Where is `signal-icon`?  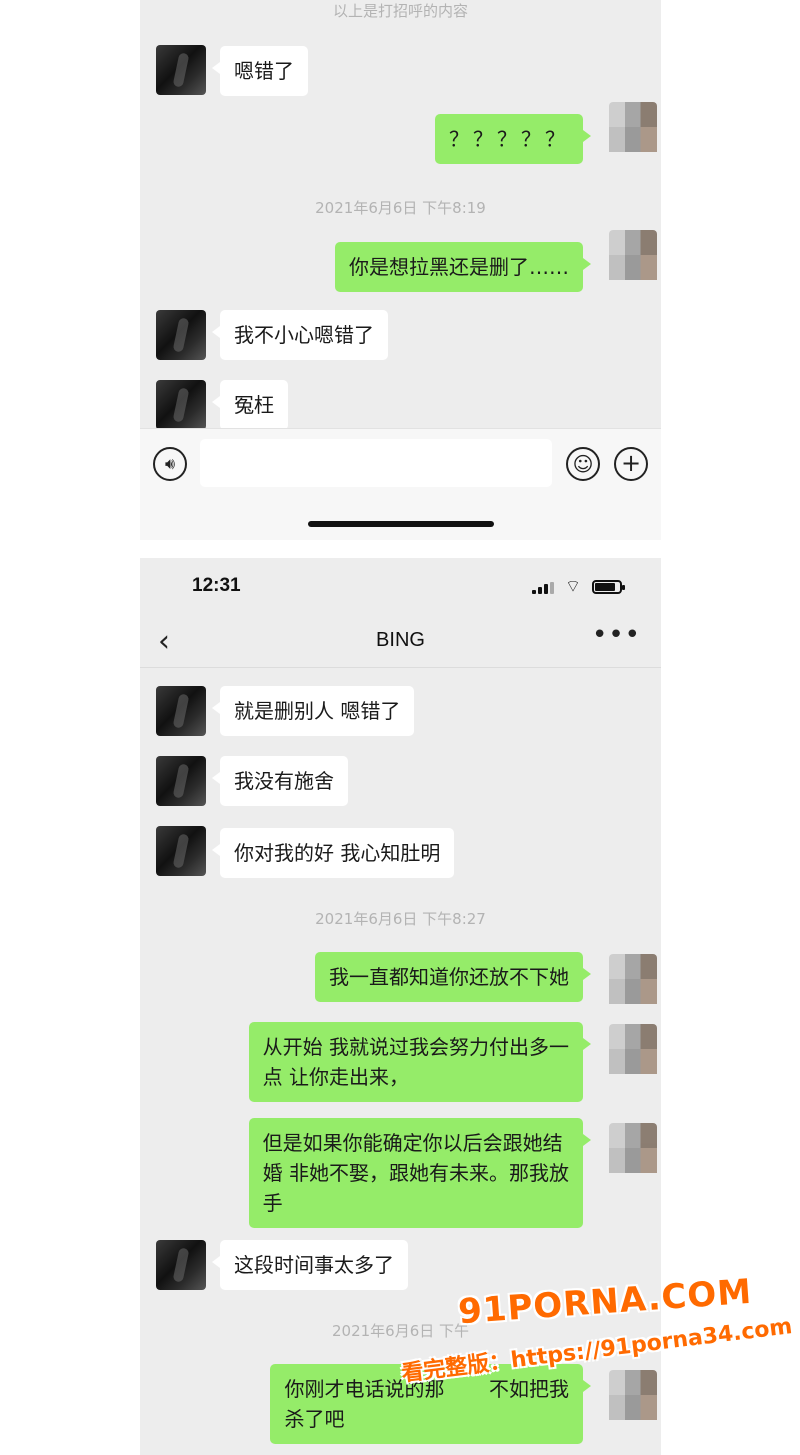
signal-icon is located at coordinates (543, 588).